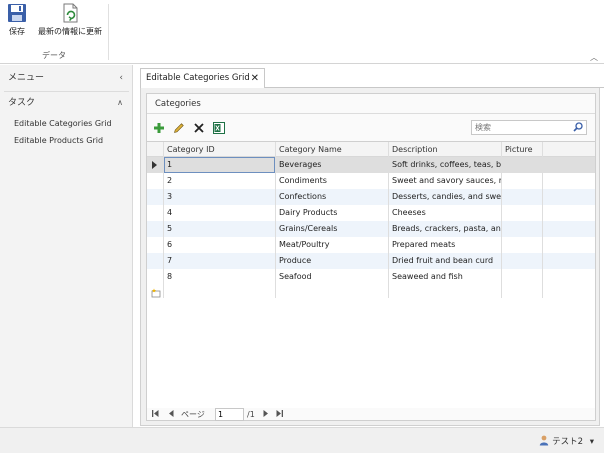  Describe the element at coordinates (58, 140) in the screenshot. I see `sidebar-item-editable-products-grid: Editable Products Grid` at that location.